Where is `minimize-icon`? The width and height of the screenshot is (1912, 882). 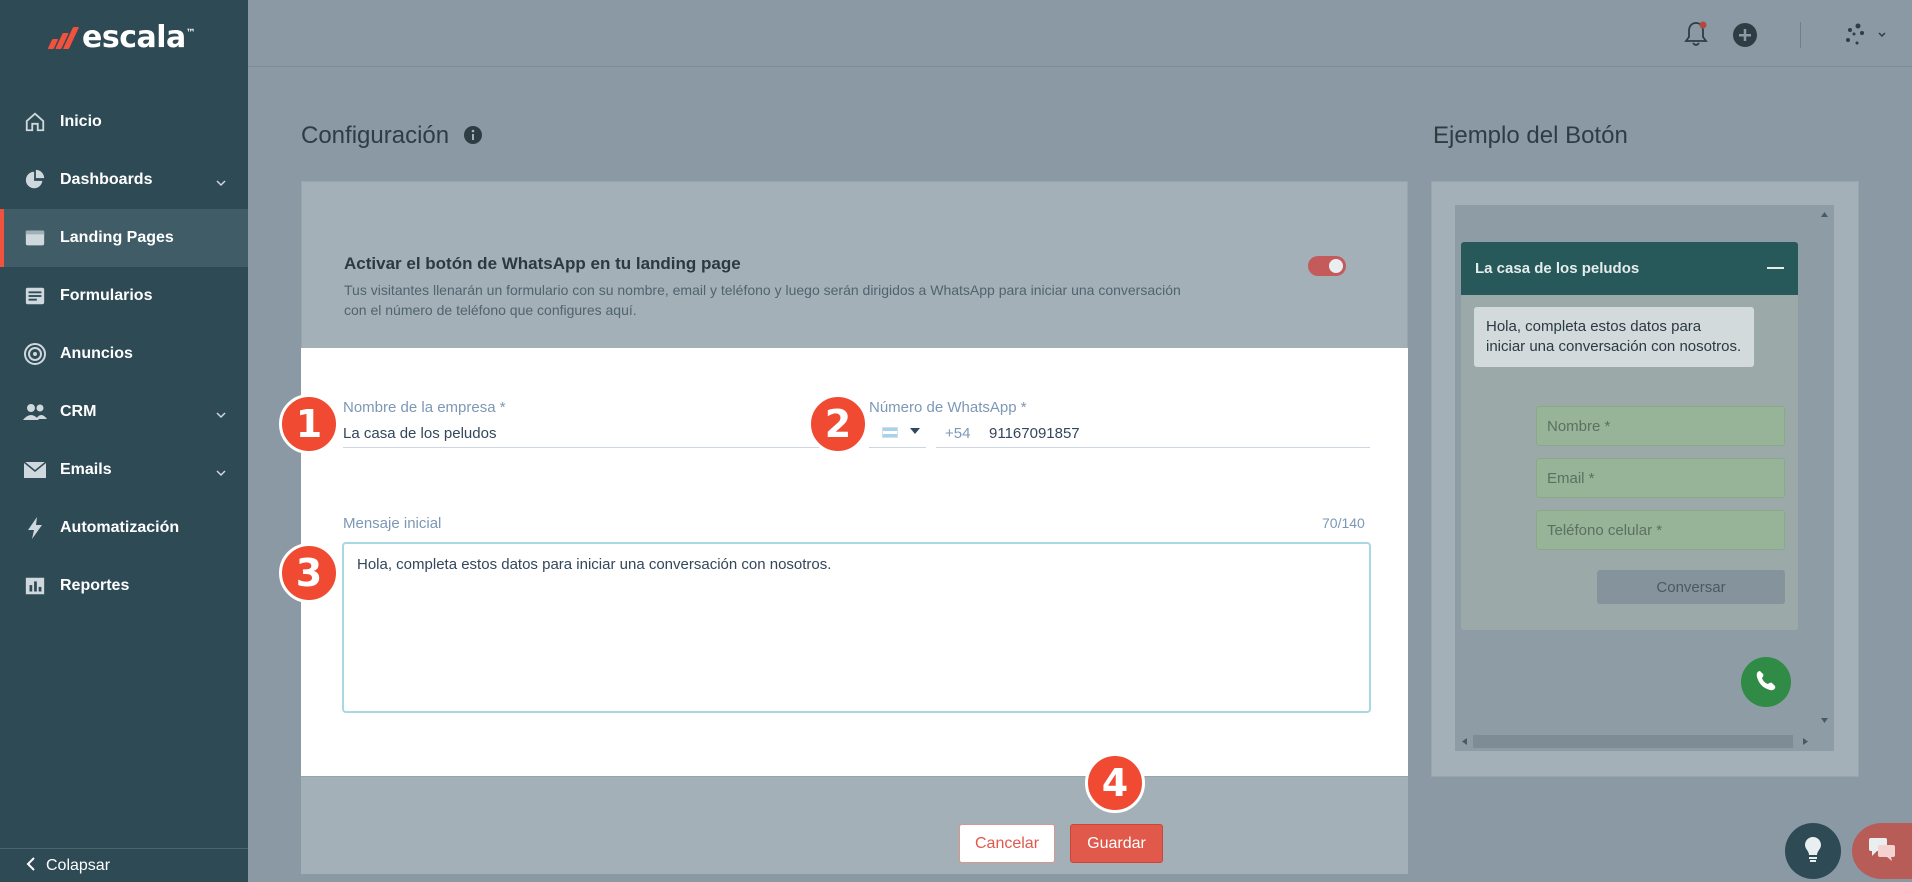 minimize-icon is located at coordinates (1775, 268).